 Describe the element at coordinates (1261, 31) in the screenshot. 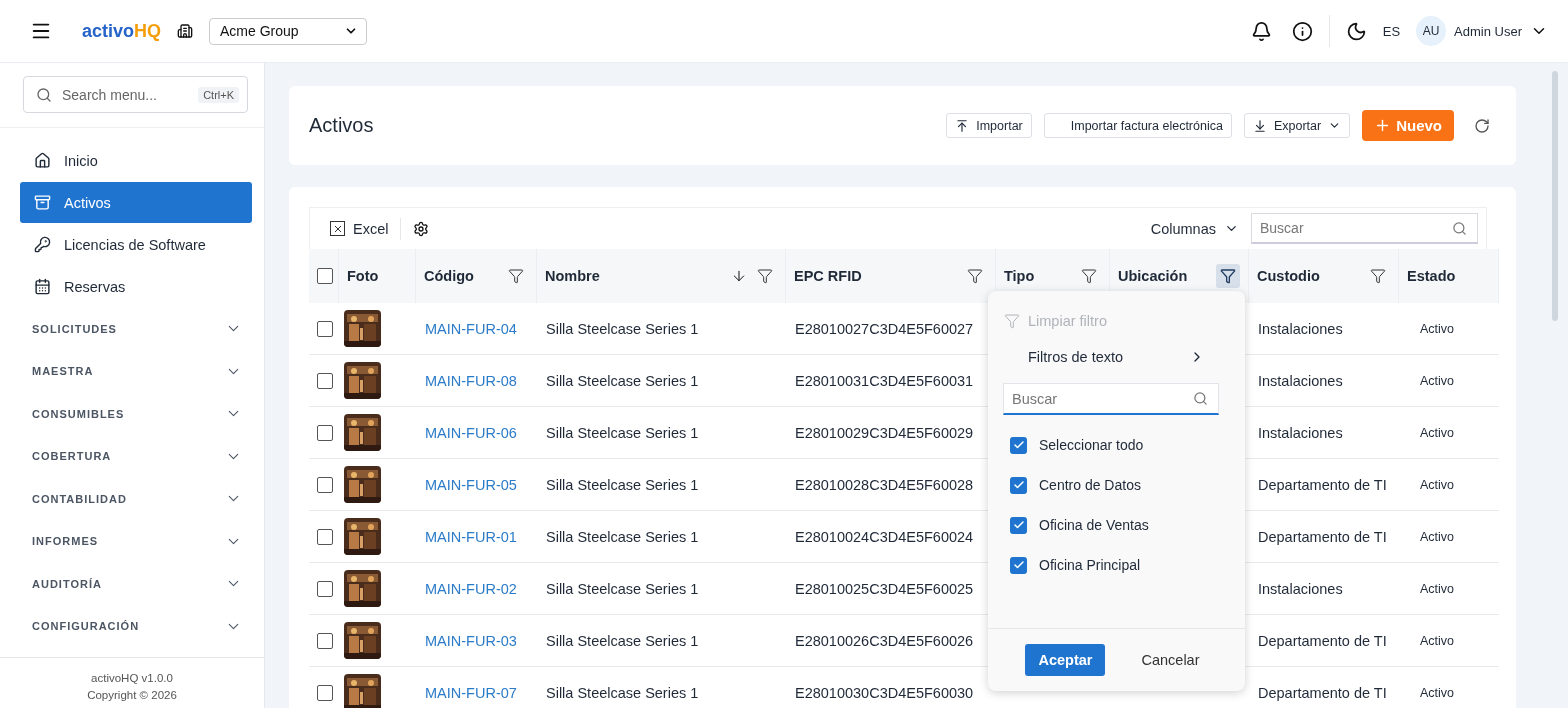

I see `notification-icon` at that location.